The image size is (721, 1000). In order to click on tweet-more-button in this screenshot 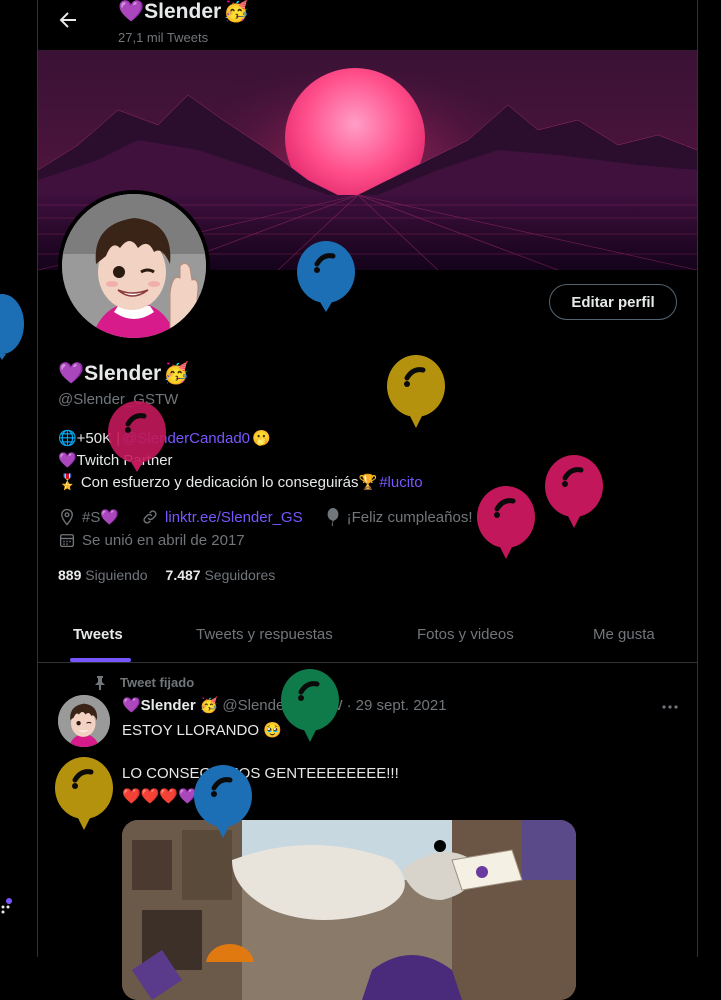, I will do `click(670, 709)`.